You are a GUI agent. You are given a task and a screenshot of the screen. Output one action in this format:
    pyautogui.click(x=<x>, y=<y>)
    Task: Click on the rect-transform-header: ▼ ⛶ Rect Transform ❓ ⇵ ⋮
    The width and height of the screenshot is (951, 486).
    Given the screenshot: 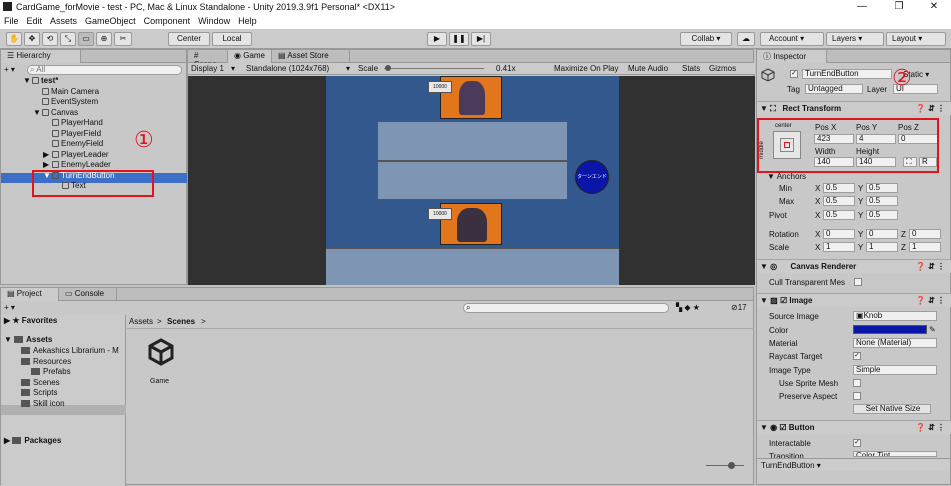 What is the action you would take?
    pyautogui.click(x=854, y=108)
    